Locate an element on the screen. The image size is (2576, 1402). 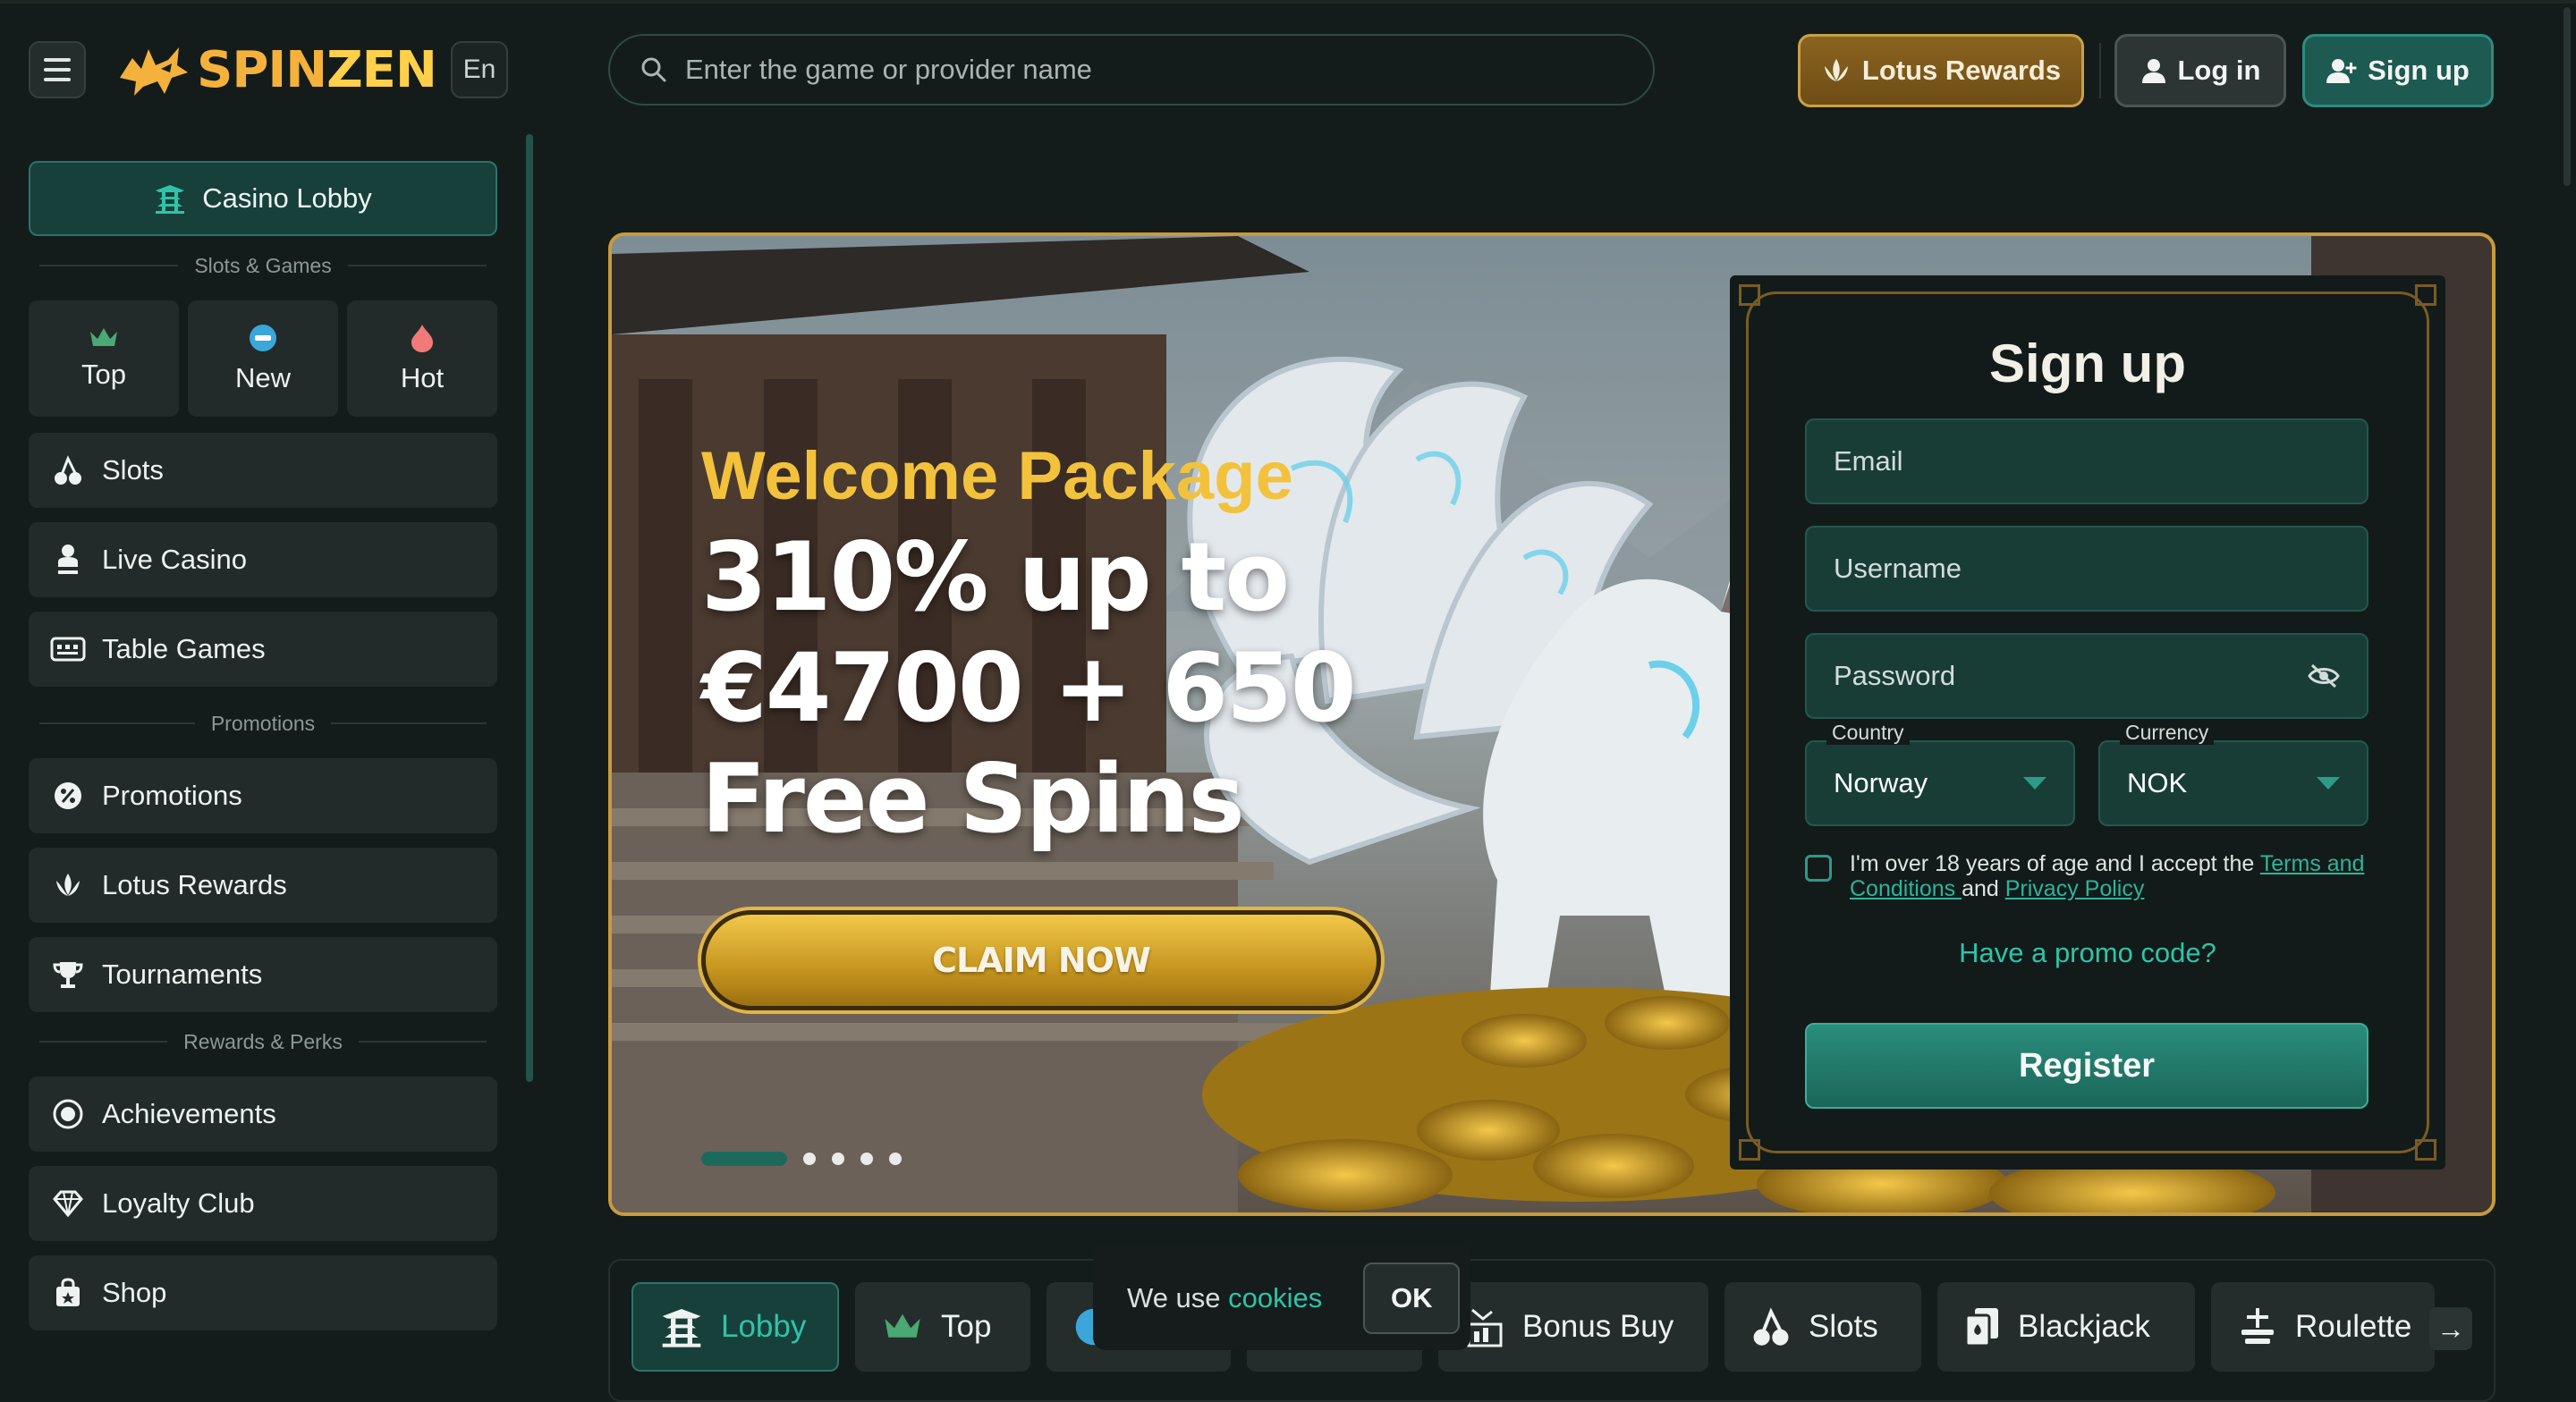
flame-icon is located at coordinates (422, 338).